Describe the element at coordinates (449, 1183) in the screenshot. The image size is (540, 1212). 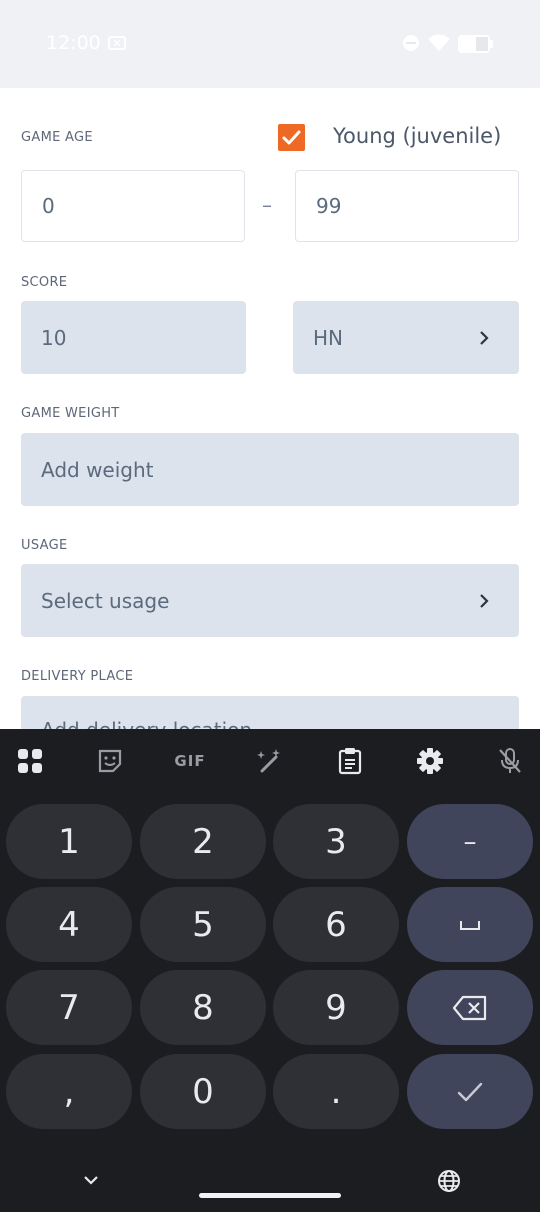
I see `language-globe-icon` at that location.